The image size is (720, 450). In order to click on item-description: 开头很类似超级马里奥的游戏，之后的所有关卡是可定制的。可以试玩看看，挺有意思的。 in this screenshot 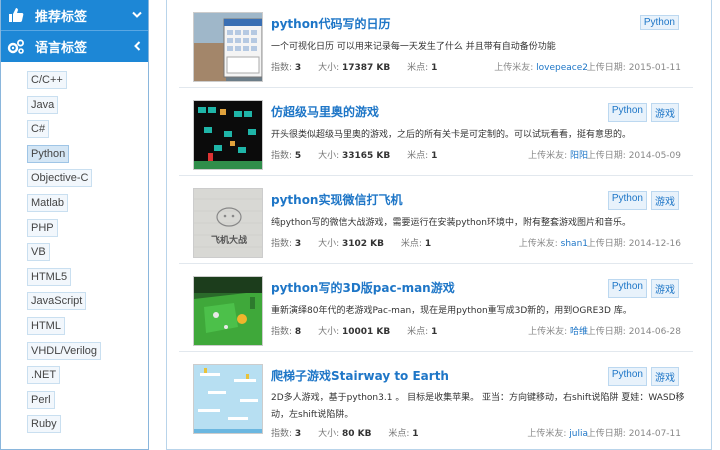, I will do `click(451, 135)`.